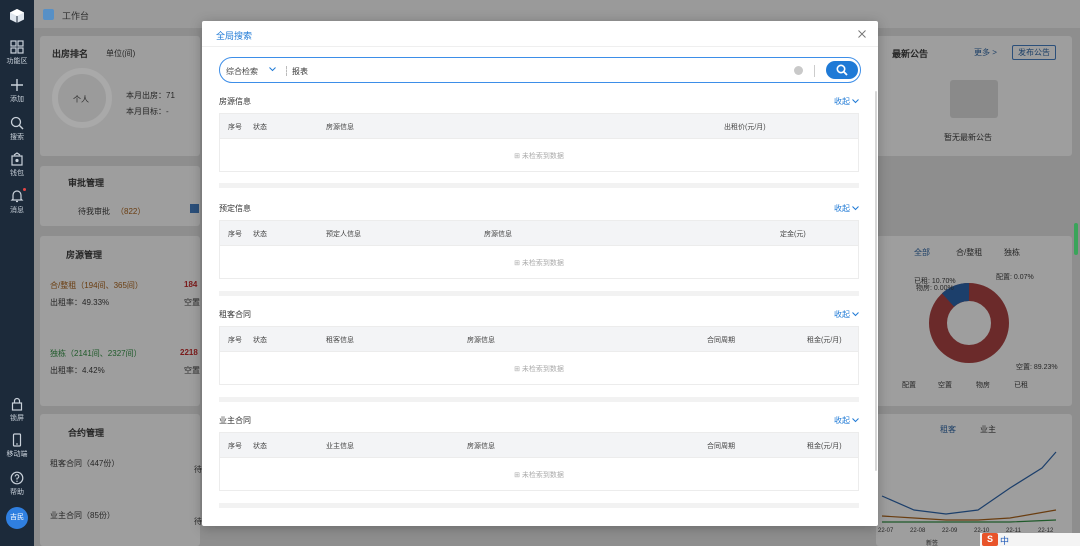 This screenshot has width=1080, height=546. Describe the element at coordinates (17, 129) in the screenshot. I see `sidebar-item-search: 搜索` at that location.